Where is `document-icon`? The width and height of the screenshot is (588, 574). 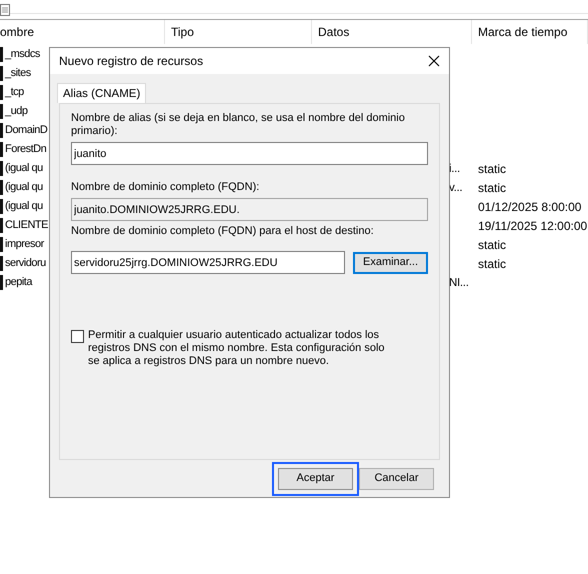 document-icon is located at coordinates (5, 10).